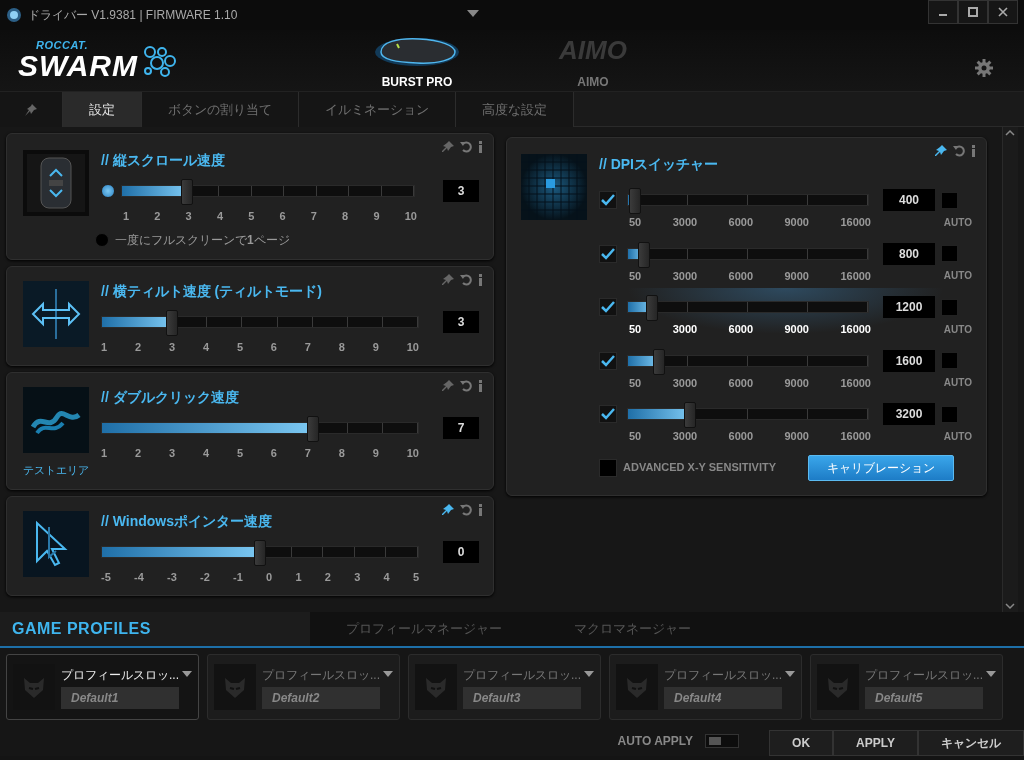 This screenshot has height=760, width=1024. Describe the element at coordinates (410, 216) in the screenshot. I see `tick-label: 10` at that location.